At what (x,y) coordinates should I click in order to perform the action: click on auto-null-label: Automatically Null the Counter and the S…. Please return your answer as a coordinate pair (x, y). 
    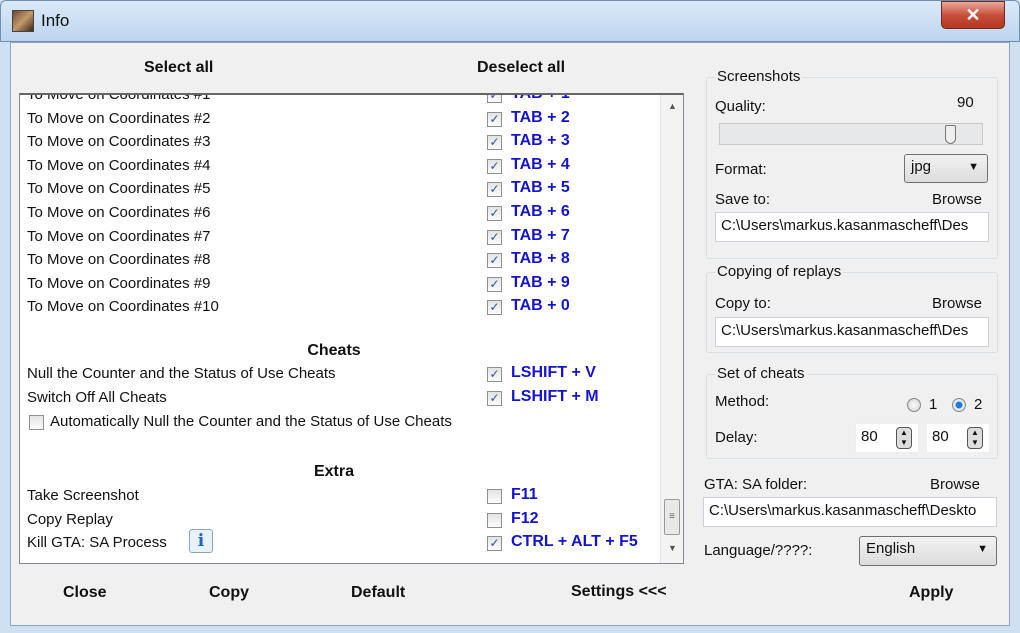
    Looking at the image, I should click on (251, 421).